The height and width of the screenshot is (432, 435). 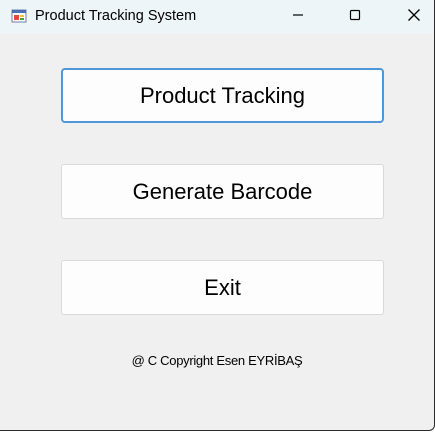 I want to click on minimize-icon, so click(x=298, y=17).